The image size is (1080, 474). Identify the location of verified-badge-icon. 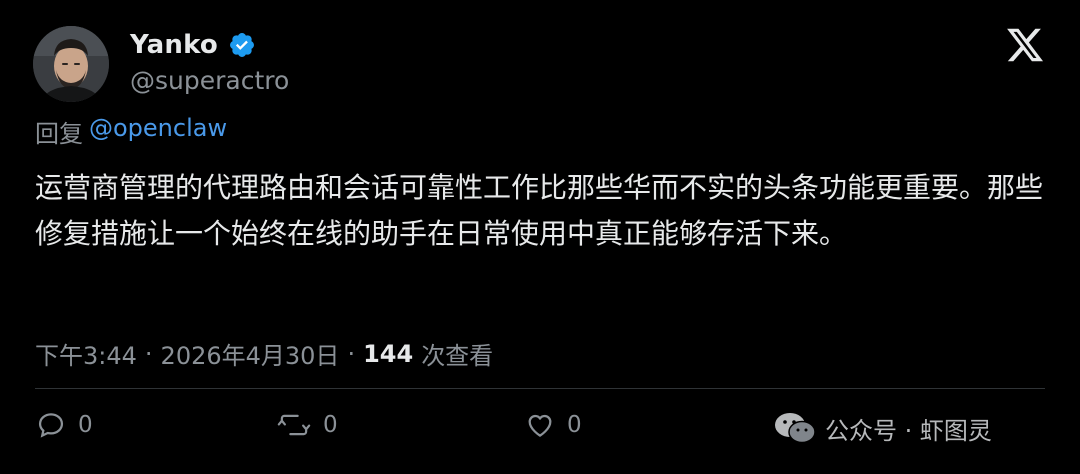
(242, 45).